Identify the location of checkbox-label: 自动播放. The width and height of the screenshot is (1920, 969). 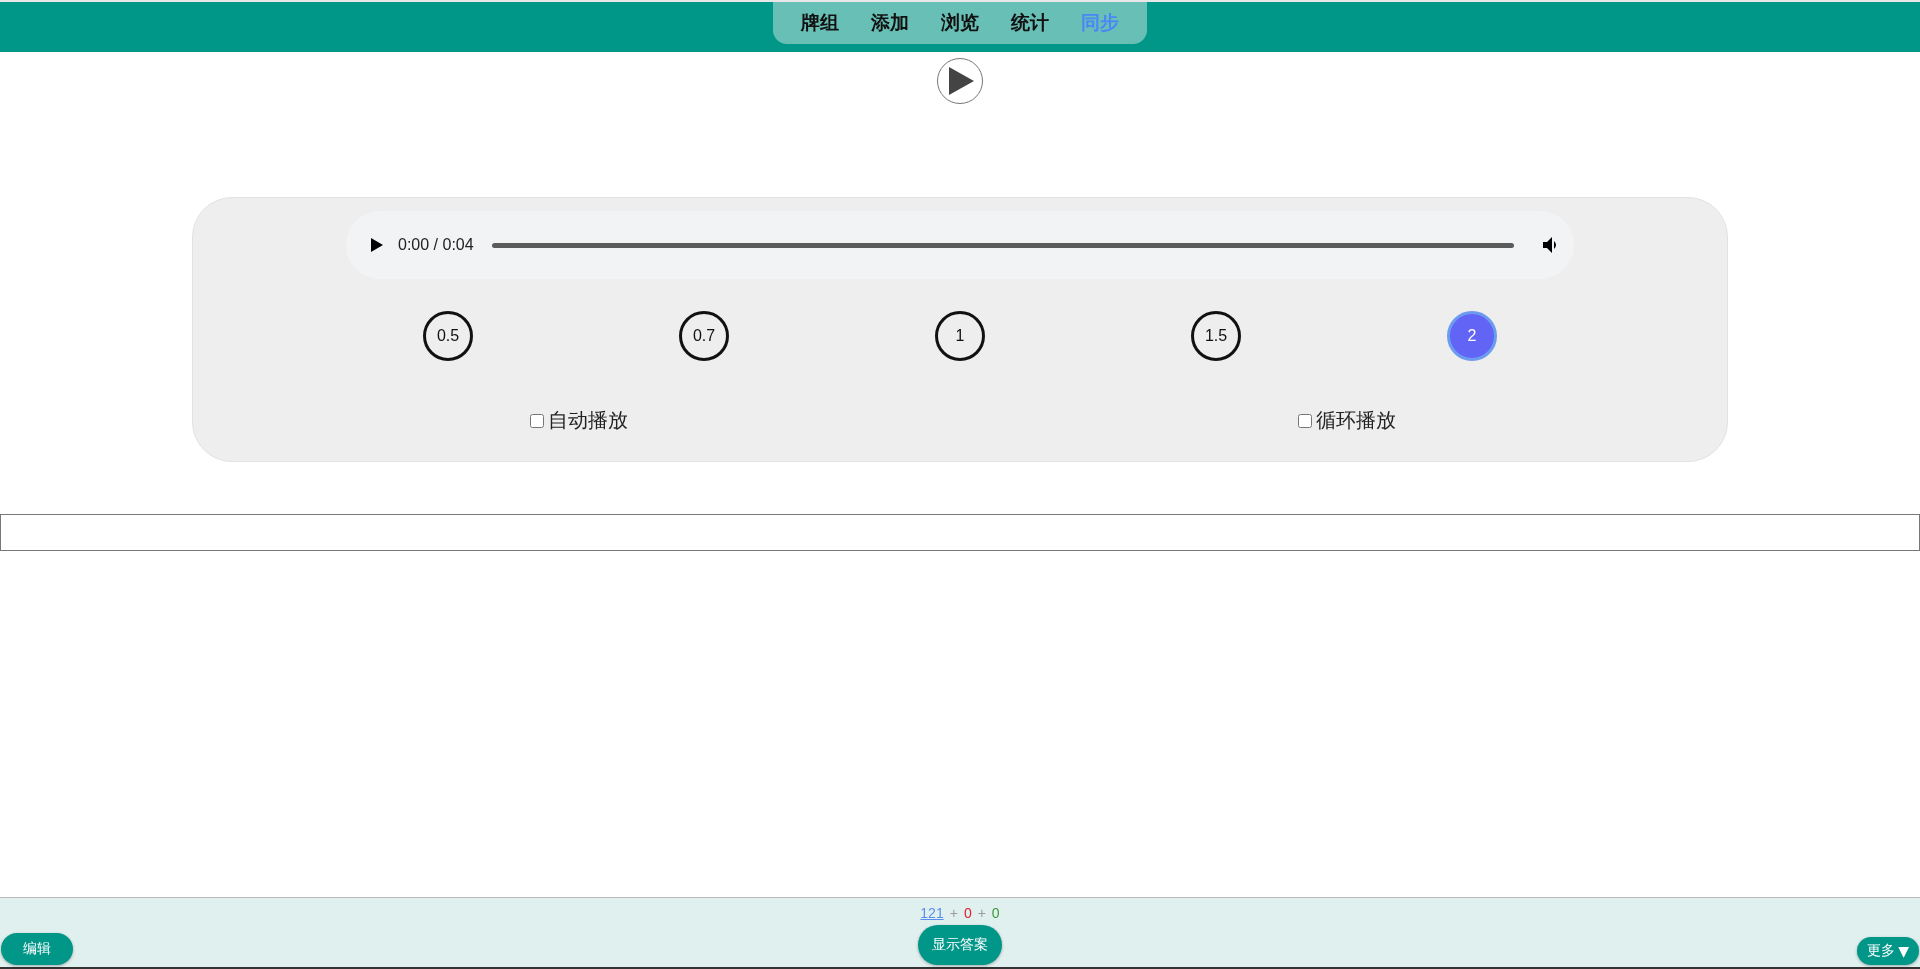
(588, 420).